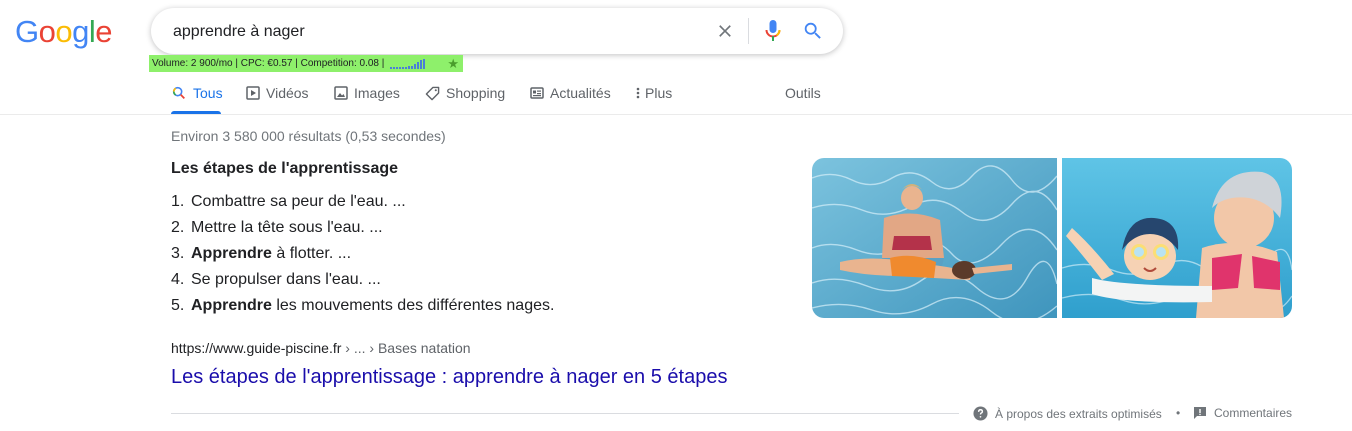 This screenshot has height=431, width=1352. What do you see at coordinates (1078, 413) in the screenshot?
I see `about-snippets-label: À propos des extraits optimisés` at bounding box center [1078, 413].